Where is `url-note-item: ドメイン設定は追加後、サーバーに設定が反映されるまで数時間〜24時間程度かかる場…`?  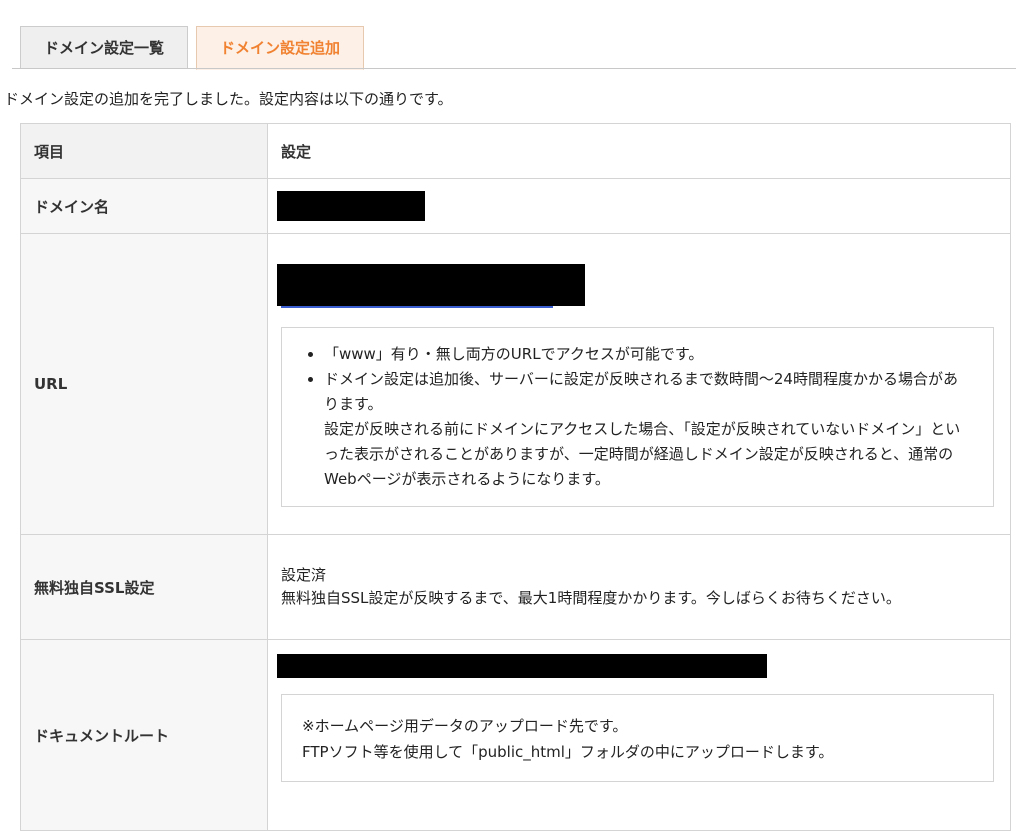 url-note-item: ドメイン設定は追加後、サーバーに設定が反映されるまで数時間〜24時間程度かかる場… is located at coordinates (647, 429).